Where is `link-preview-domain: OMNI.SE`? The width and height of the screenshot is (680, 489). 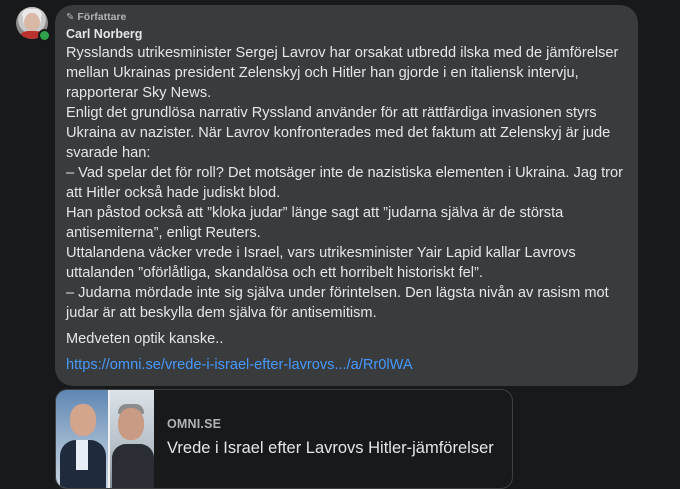
link-preview-domain: OMNI.SE is located at coordinates (194, 424).